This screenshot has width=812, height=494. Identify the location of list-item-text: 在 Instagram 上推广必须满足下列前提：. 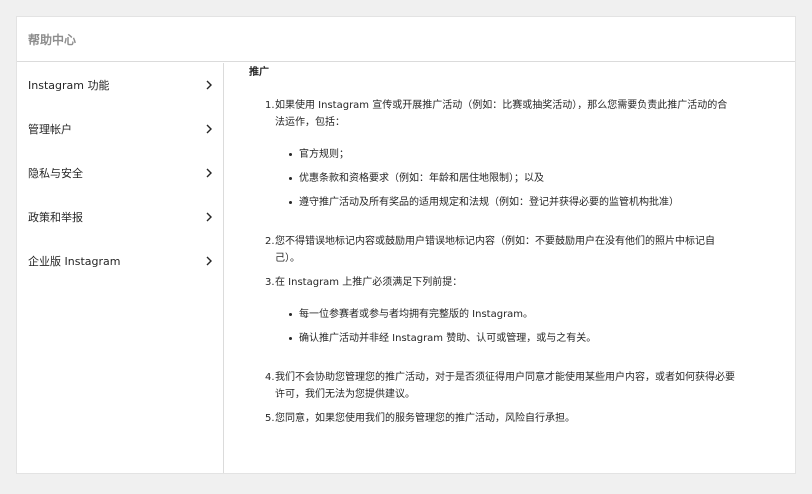
(369, 282).